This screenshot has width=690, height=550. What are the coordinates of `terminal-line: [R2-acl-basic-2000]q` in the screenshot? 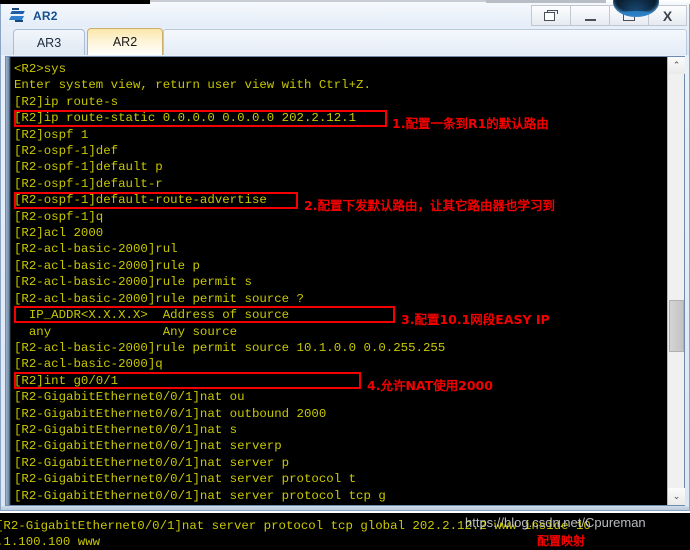 It's located at (88, 364).